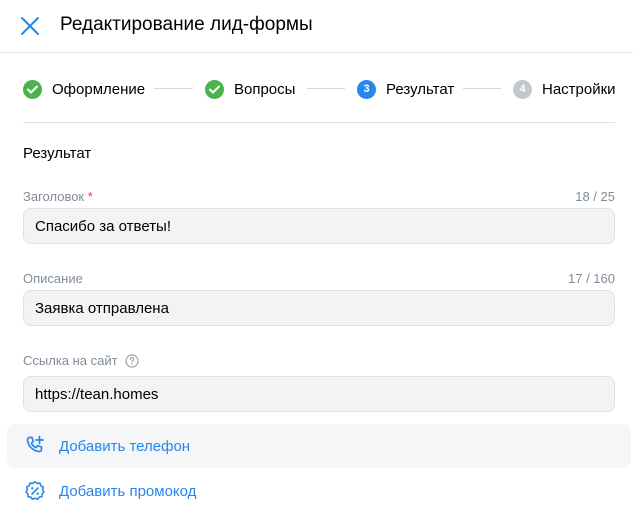 The width and height of the screenshot is (633, 525). Describe the element at coordinates (319, 394) in the screenshot. I see `site-link-input` at that location.